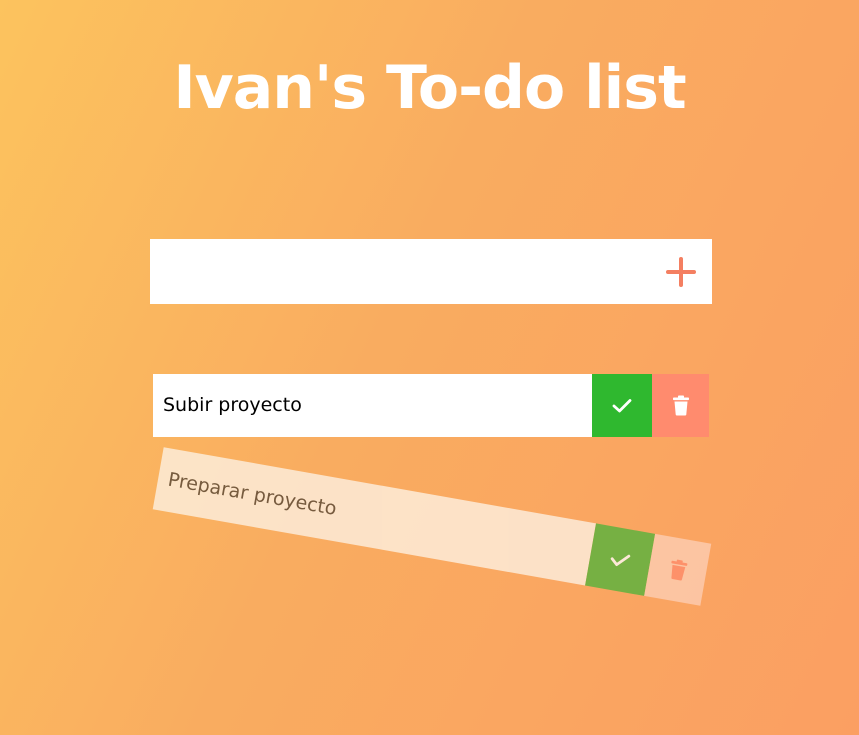 This screenshot has height=735, width=859. Describe the element at coordinates (400, 271) in the screenshot. I see `todo-input` at that location.